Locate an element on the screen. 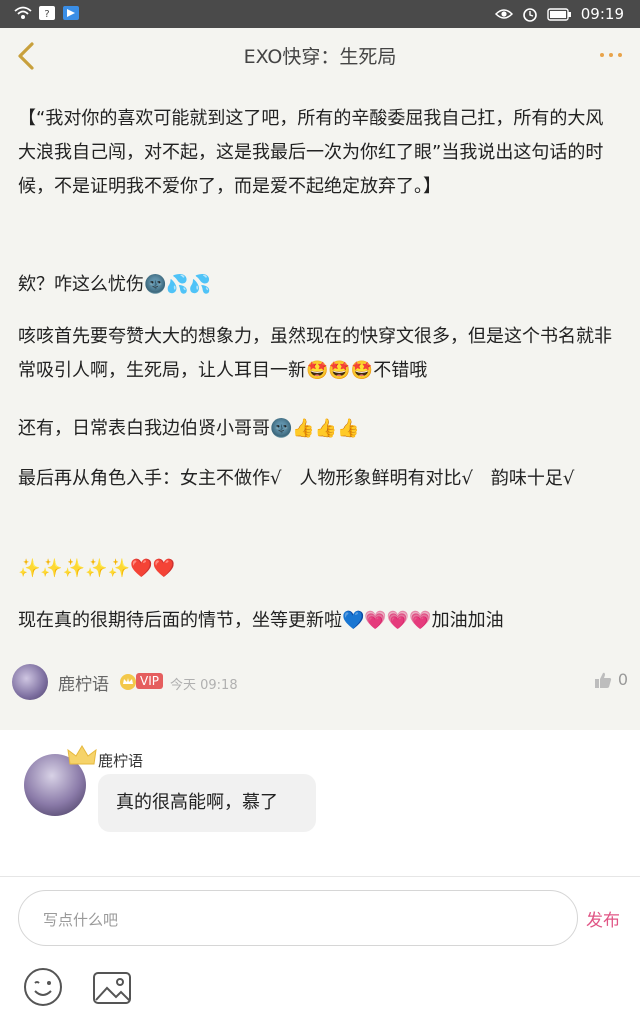  reply-text: 真的很高能啊，慕了 is located at coordinates (197, 802).